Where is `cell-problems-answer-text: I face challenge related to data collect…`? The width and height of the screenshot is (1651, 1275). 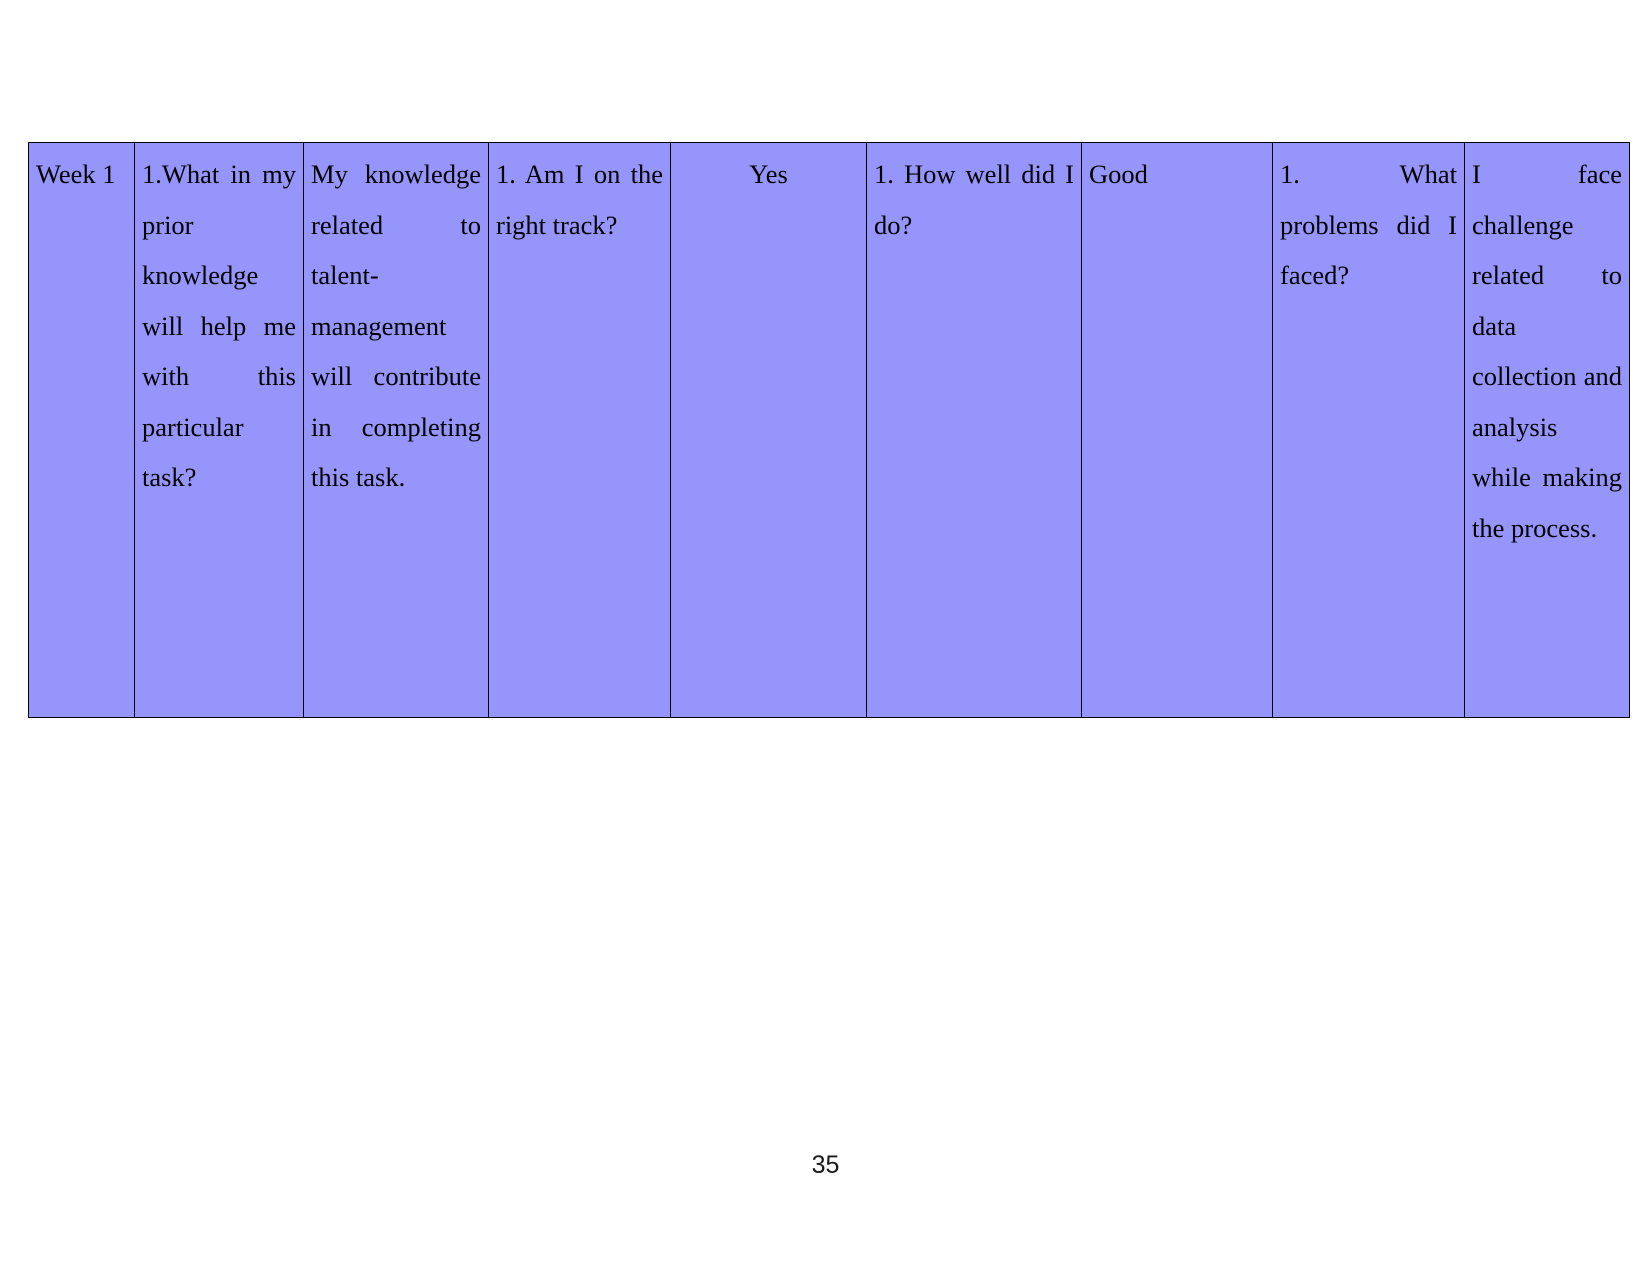
cell-problems-answer-text: I face challenge related to data collect… is located at coordinates (1547, 351).